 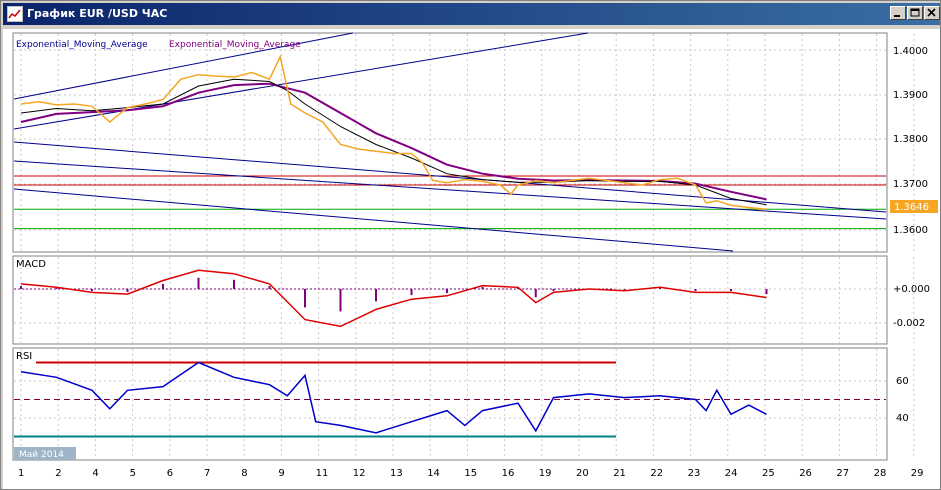 I want to click on x-tick: 24, so click(x=731, y=473).